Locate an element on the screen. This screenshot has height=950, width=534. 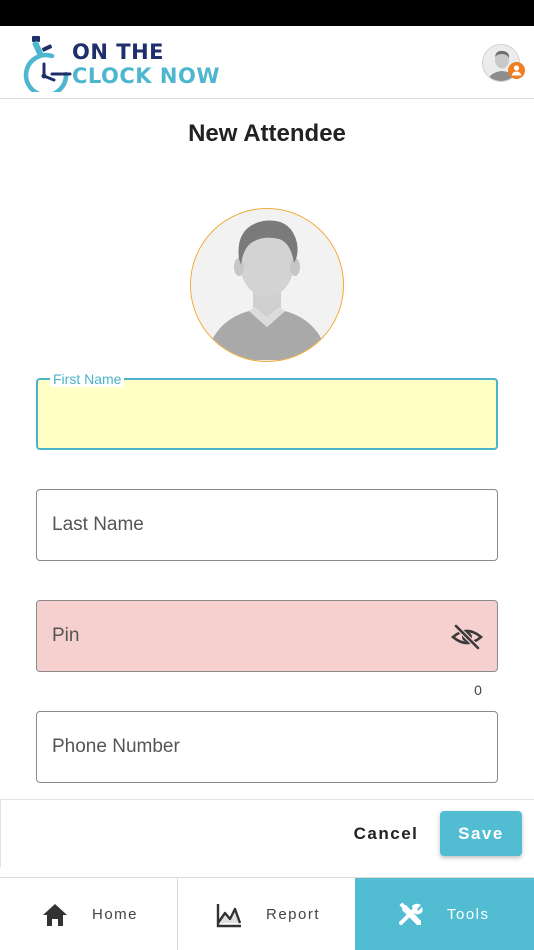
account-badge-icon is located at coordinates (516, 70).